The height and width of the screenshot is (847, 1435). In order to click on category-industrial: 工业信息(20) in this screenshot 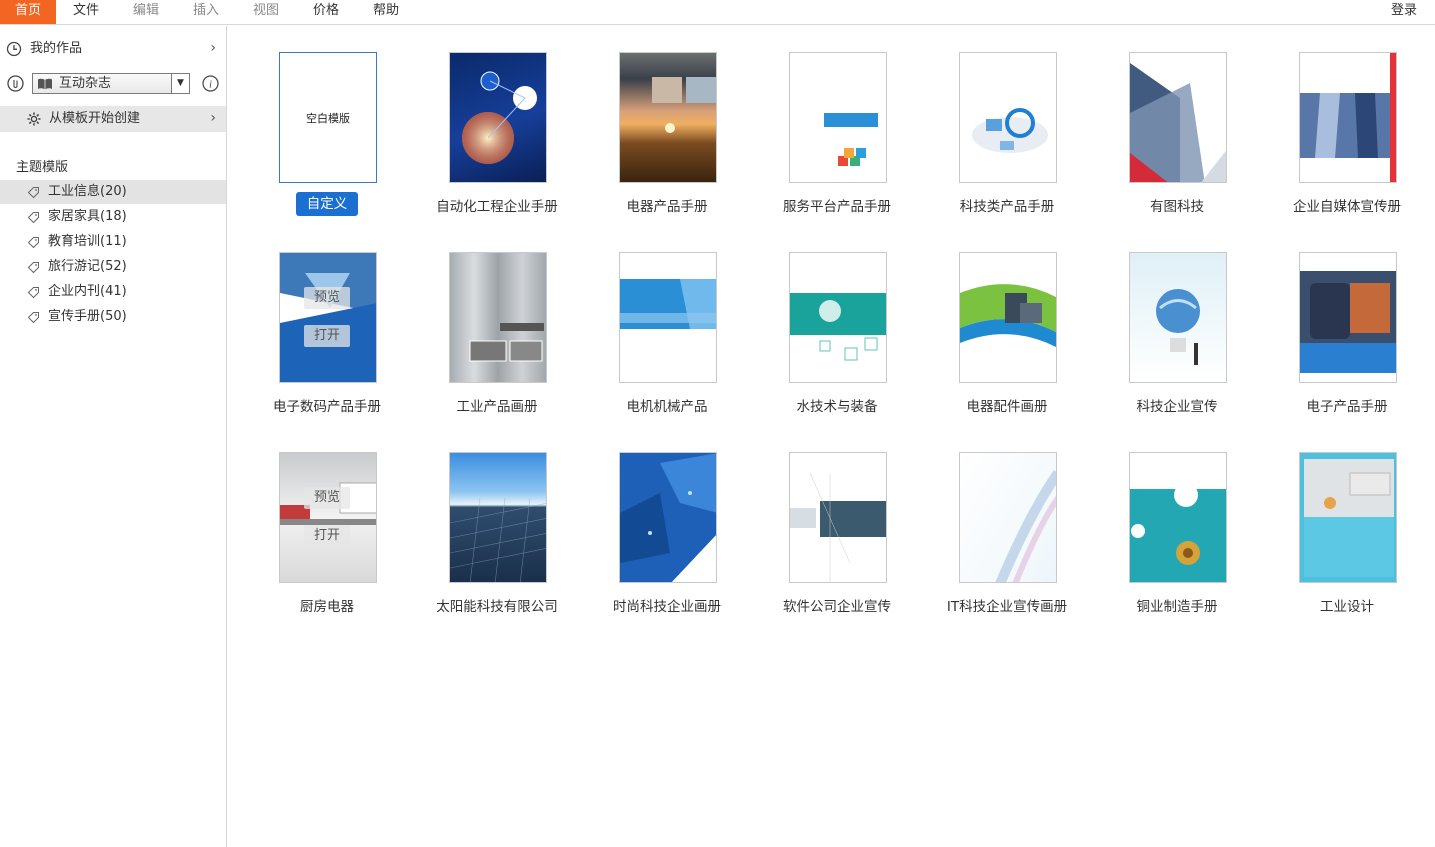, I will do `click(113, 192)`.